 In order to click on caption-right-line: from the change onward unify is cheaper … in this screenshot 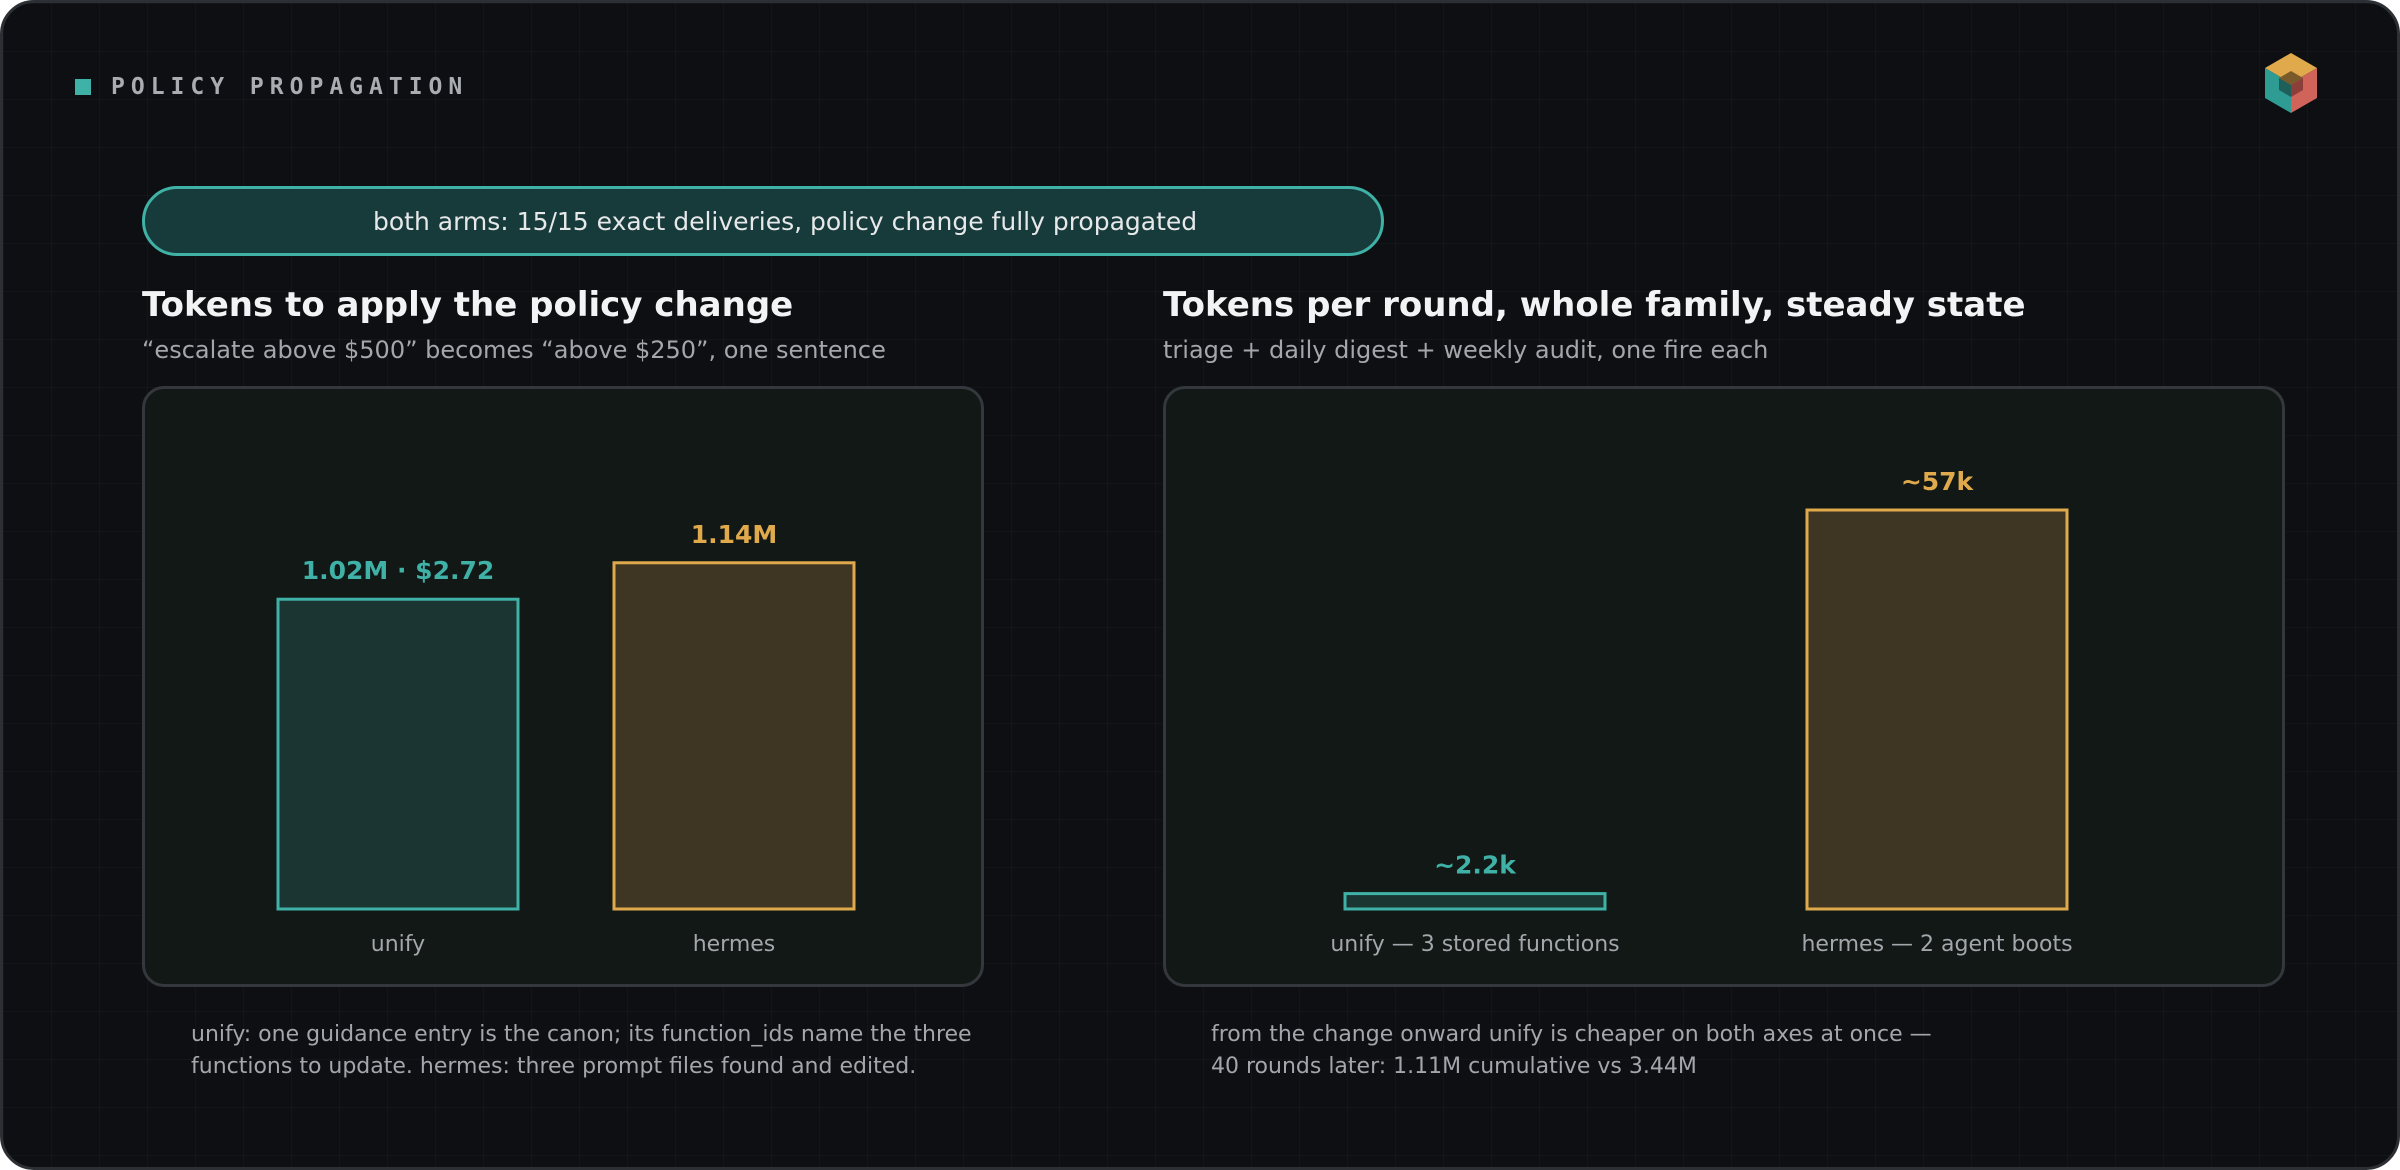, I will do `click(1571, 1034)`.